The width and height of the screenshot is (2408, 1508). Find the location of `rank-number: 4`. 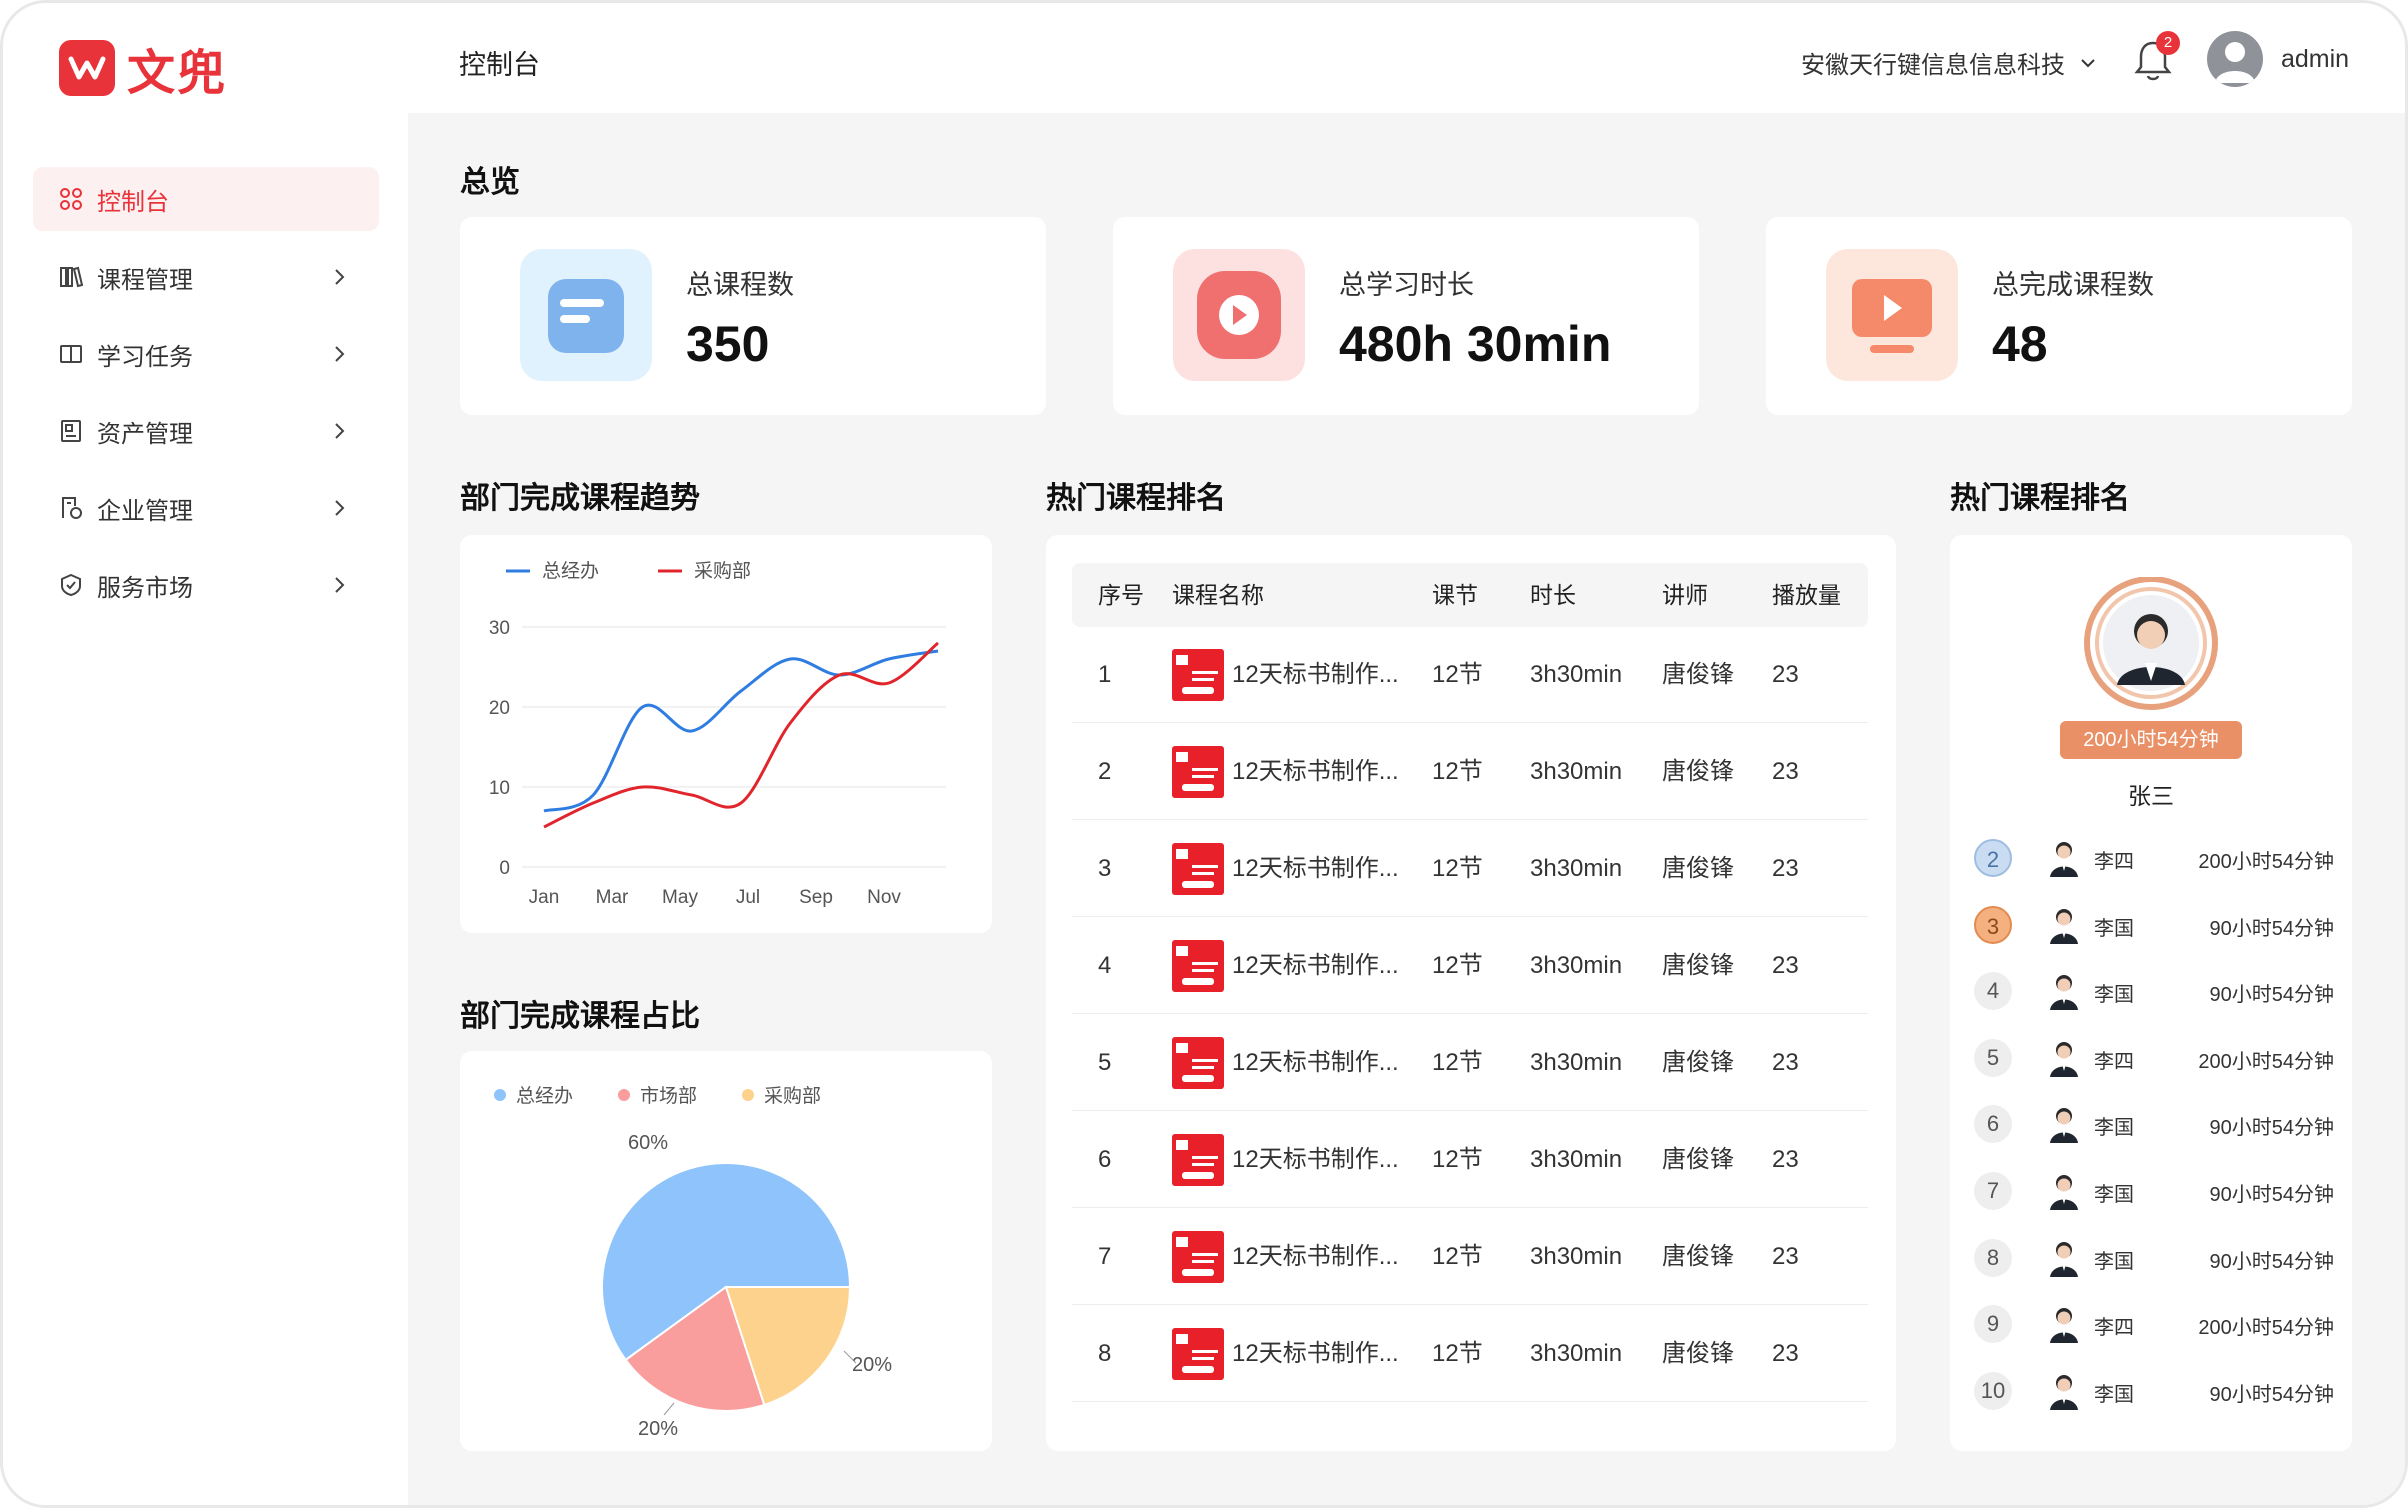

rank-number: 4 is located at coordinates (1993, 991).